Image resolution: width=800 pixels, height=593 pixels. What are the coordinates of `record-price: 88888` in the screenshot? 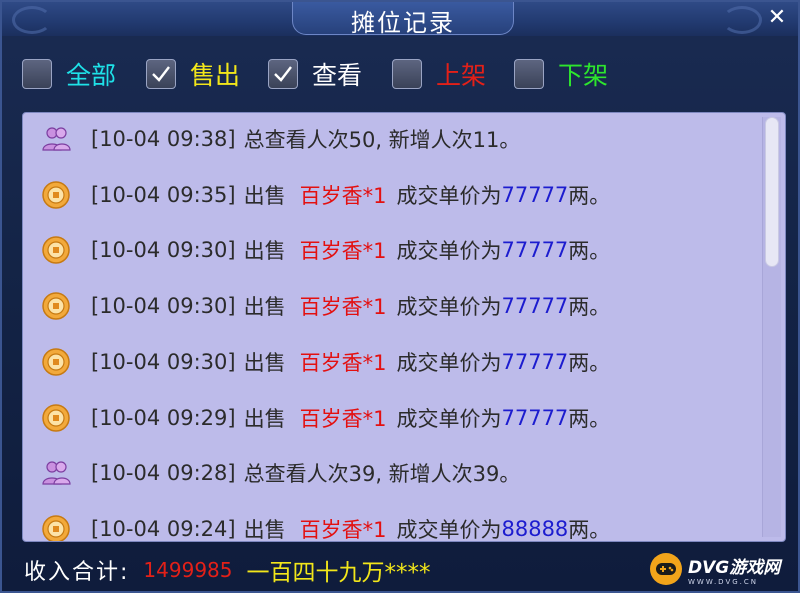 It's located at (535, 528).